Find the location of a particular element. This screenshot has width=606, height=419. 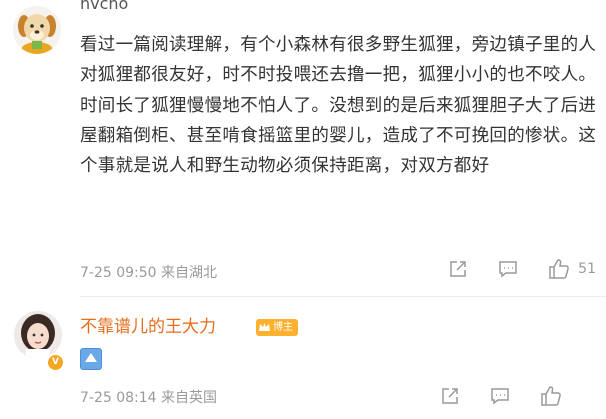

comment-username: 不靠谱儿的王大力 is located at coordinates (148, 327).